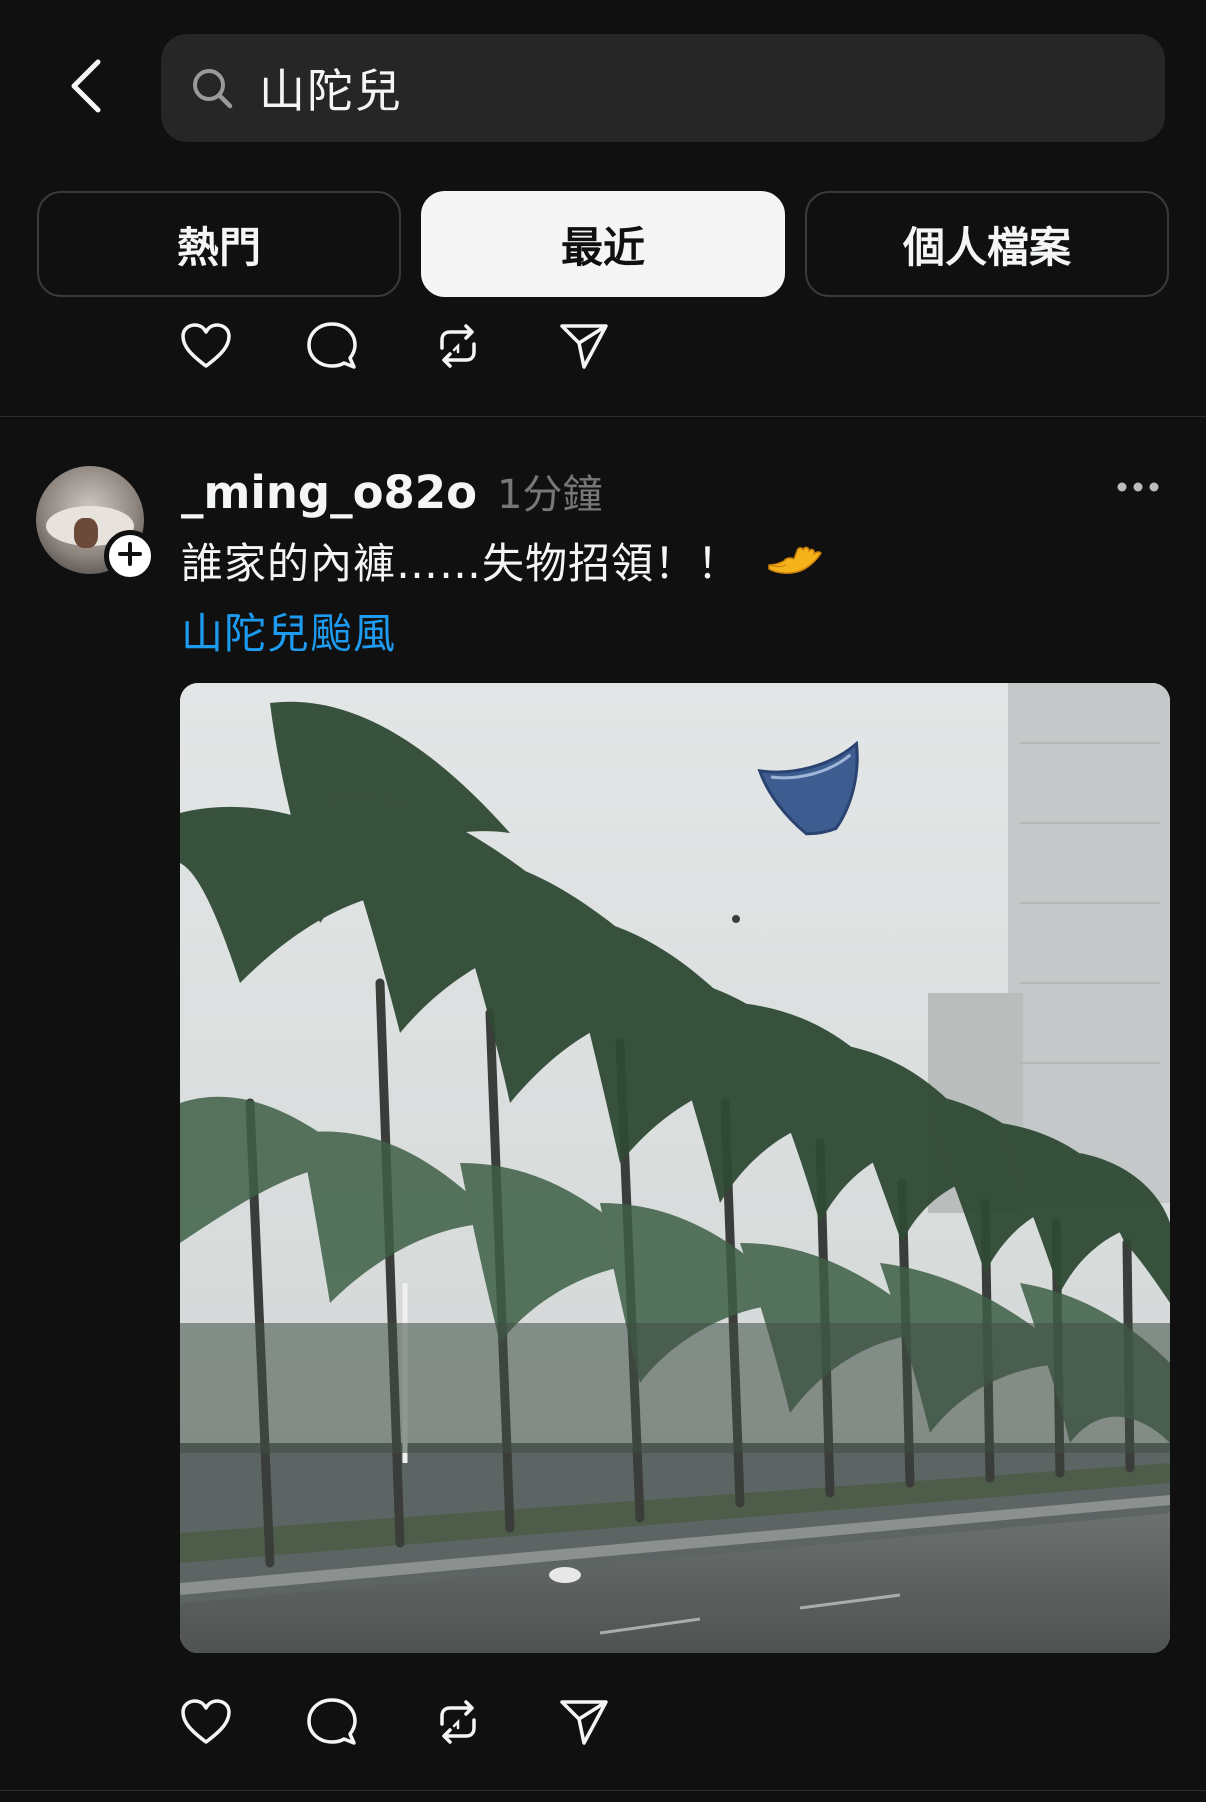  What do you see at coordinates (550, 495) in the screenshot?
I see `post-timestamp: 1分鐘` at bounding box center [550, 495].